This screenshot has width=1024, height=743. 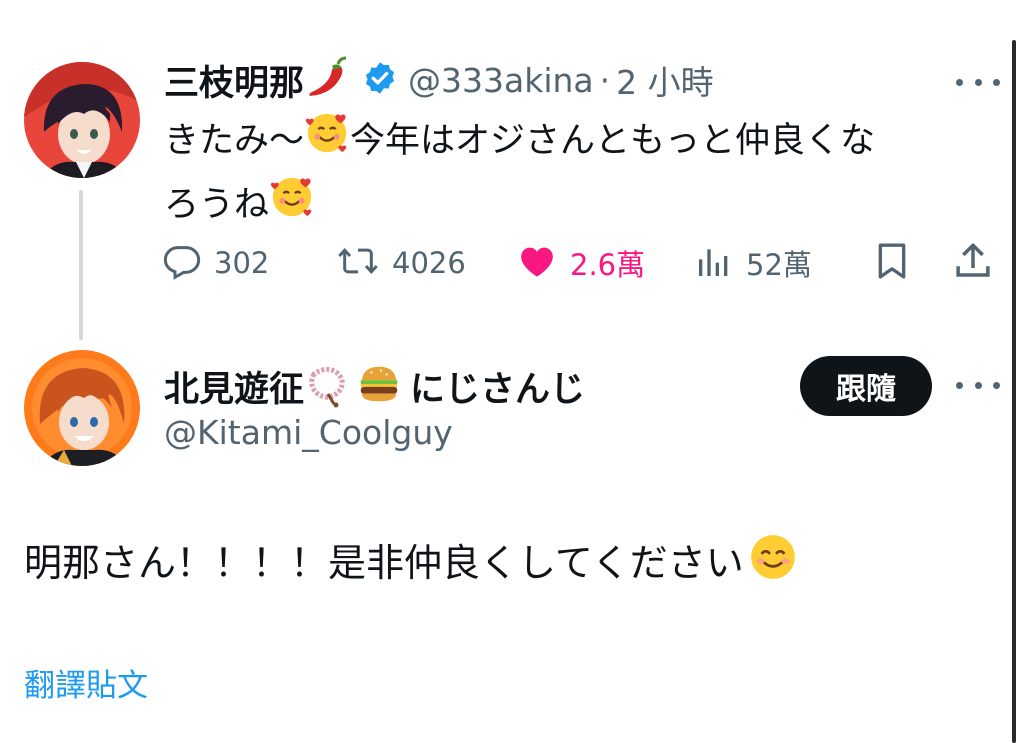 I want to click on bookmark-button, so click(x=892, y=263).